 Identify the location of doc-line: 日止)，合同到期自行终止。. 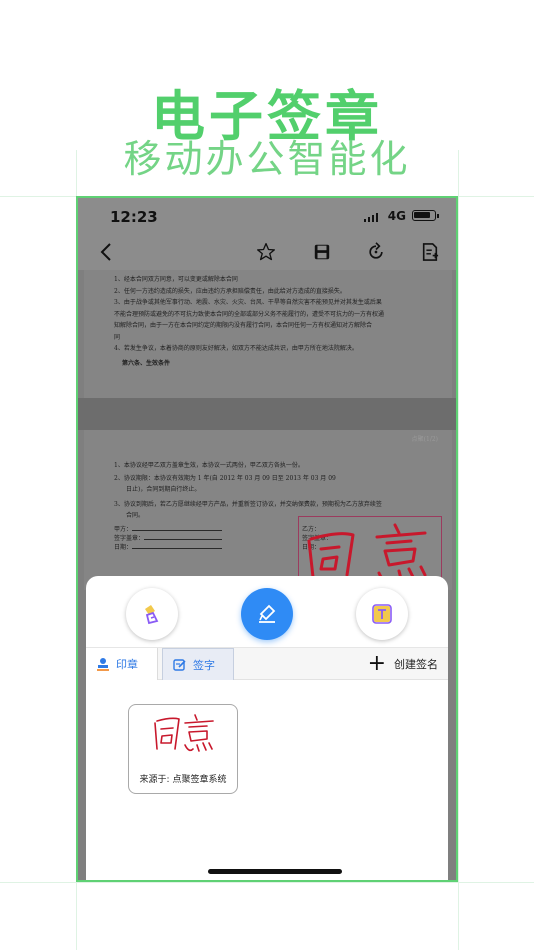
(163, 489).